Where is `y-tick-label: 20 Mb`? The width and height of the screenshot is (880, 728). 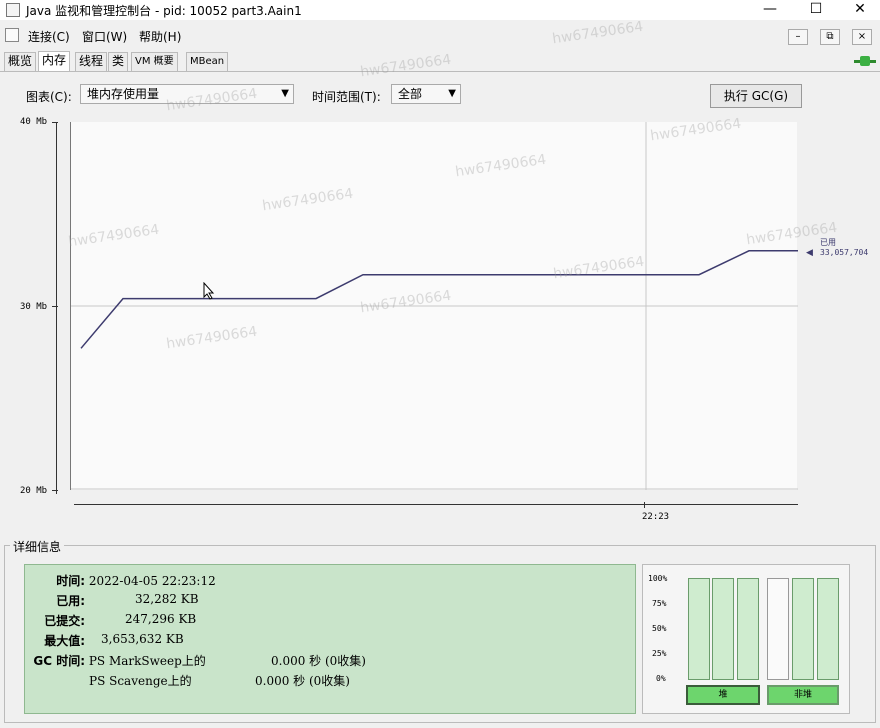 y-tick-label: 20 Mb is located at coordinates (34, 491).